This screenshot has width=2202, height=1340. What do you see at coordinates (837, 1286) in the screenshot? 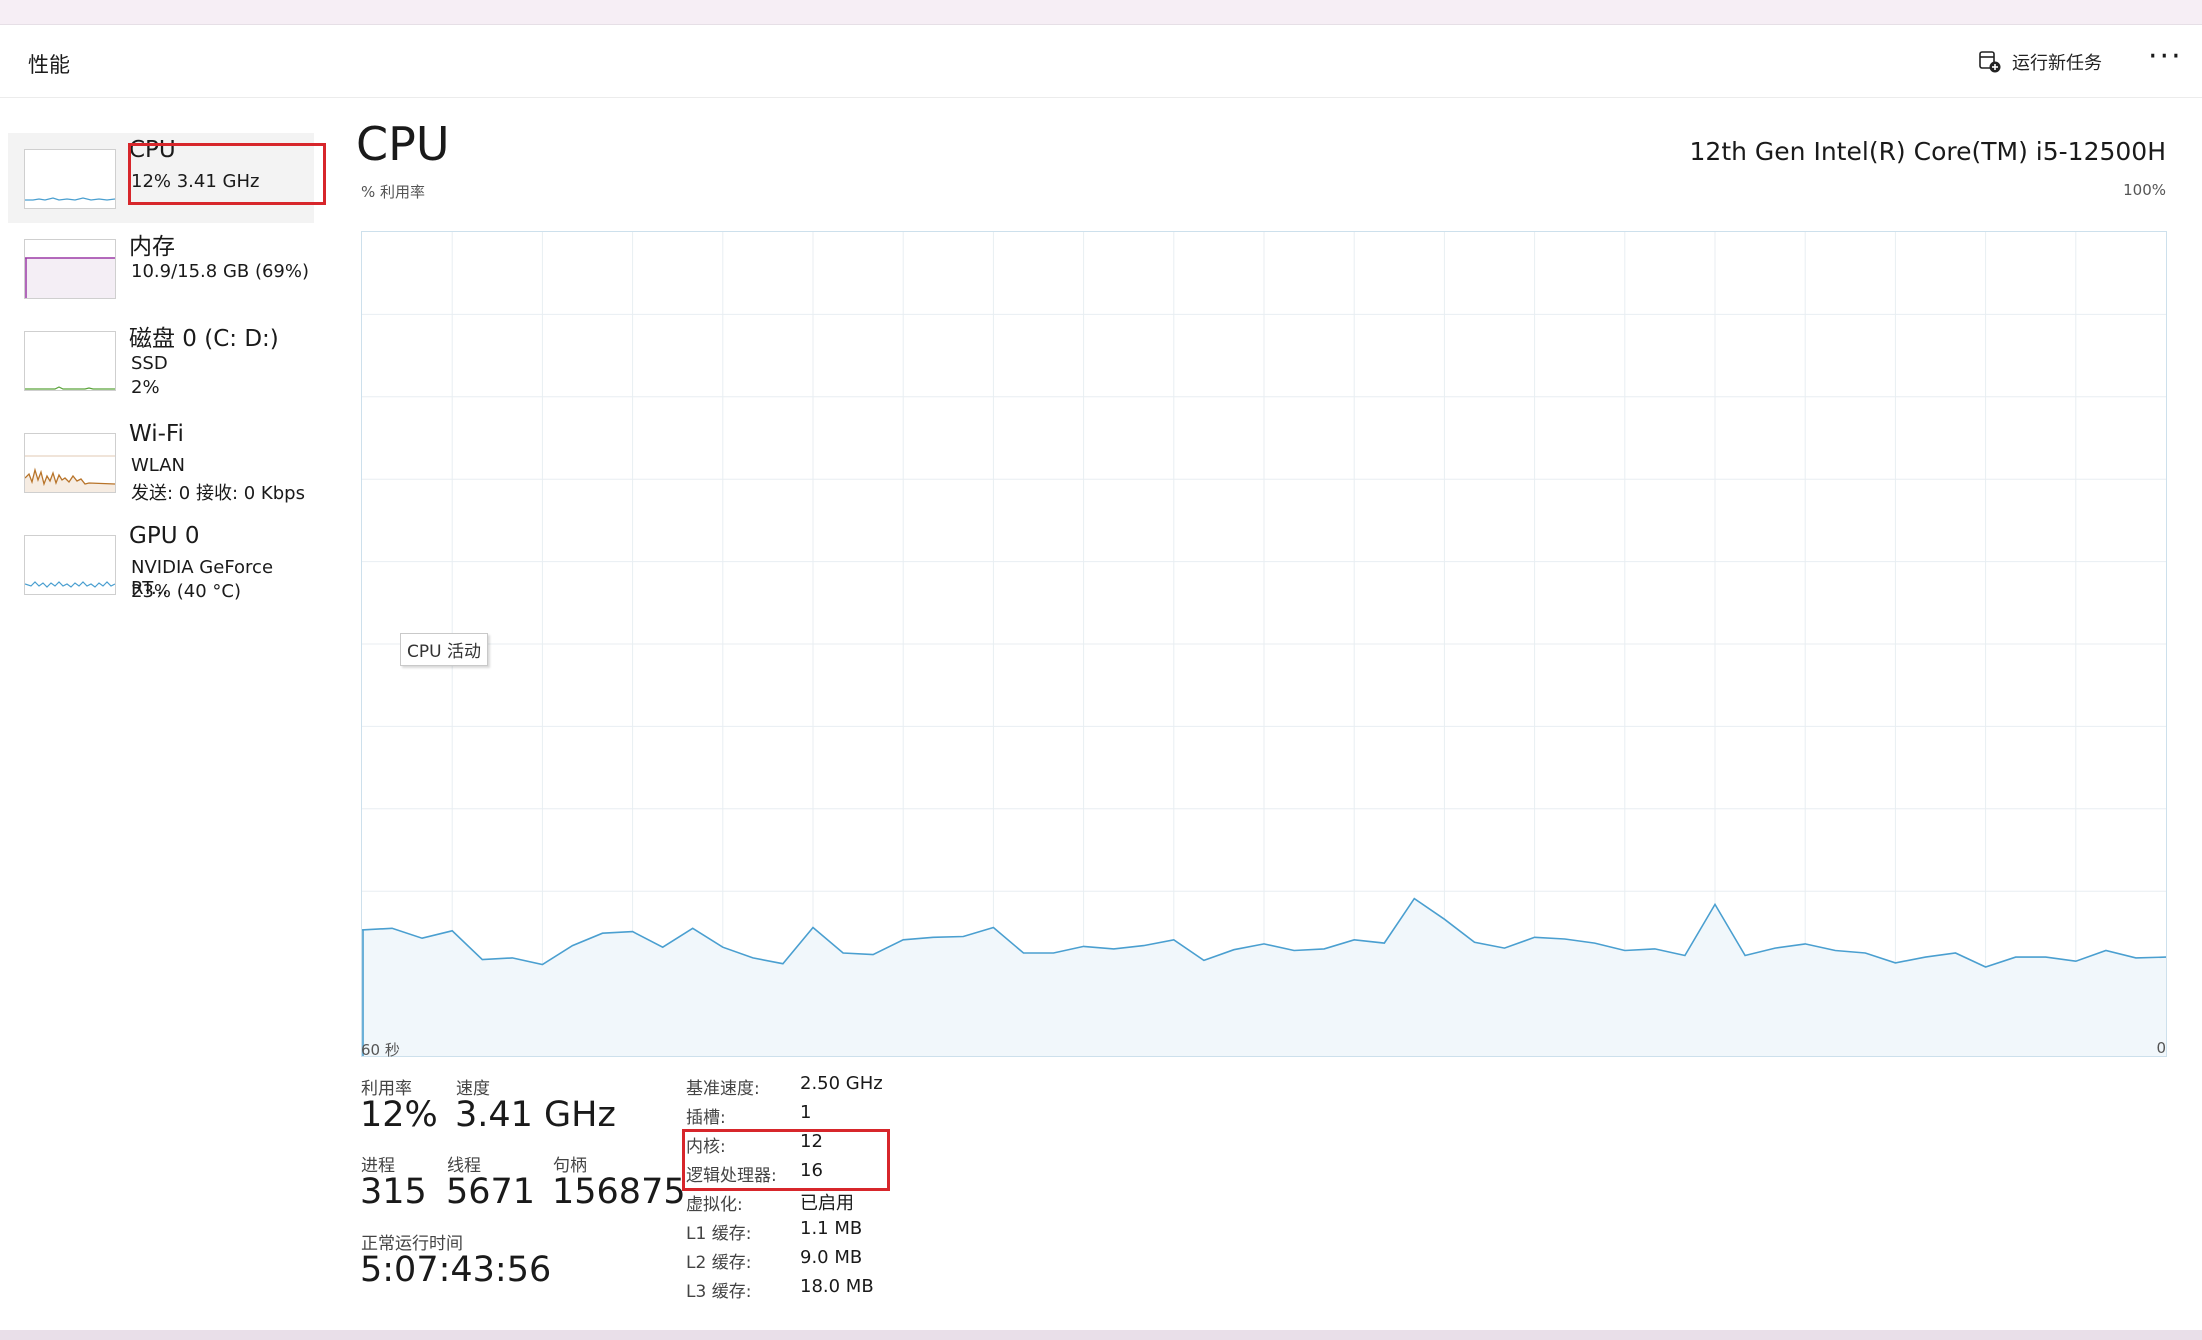
I see `spec-value-l3-cache: 18.0 MB` at bounding box center [837, 1286].